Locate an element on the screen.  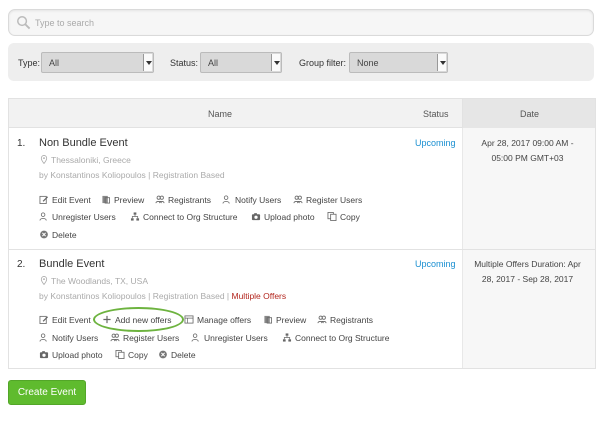
event-title: Non Bundle Event is located at coordinates (83, 143).